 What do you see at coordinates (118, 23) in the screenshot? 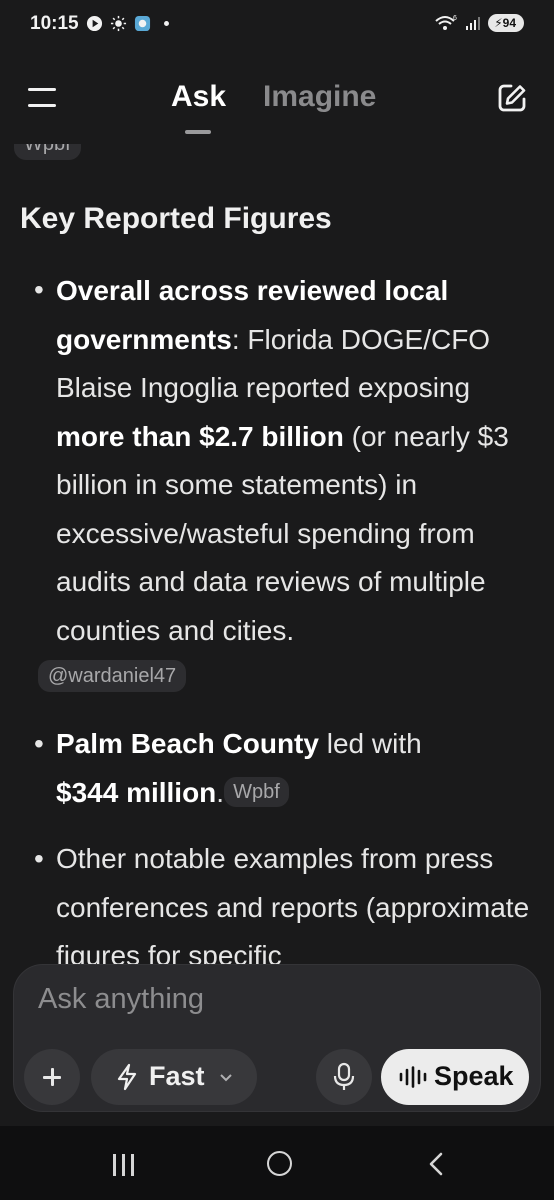
I see `brightness-icon` at bounding box center [118, 23].